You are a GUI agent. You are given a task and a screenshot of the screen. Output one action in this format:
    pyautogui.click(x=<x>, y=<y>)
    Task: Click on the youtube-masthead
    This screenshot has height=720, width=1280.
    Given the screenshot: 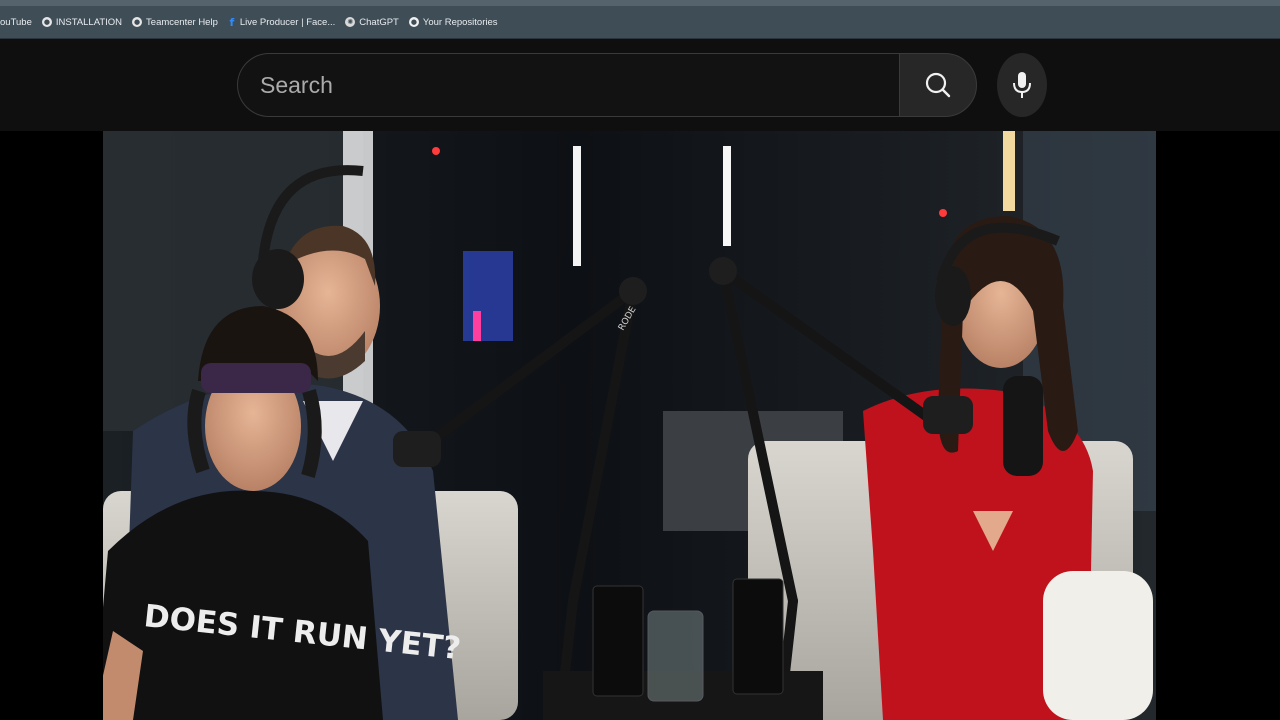 What is the action you would take?
    pyautogui.click(x=640, y=85)
    